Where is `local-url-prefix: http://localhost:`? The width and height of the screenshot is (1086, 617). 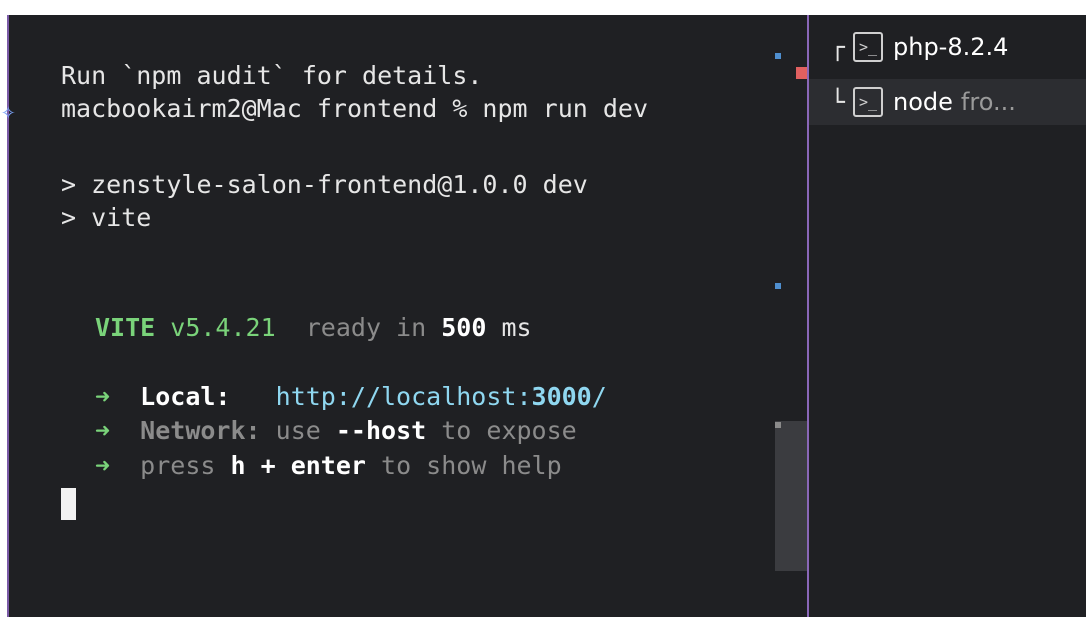
local-url-prefix: http://localhost: is located at coordinates (403, 396).